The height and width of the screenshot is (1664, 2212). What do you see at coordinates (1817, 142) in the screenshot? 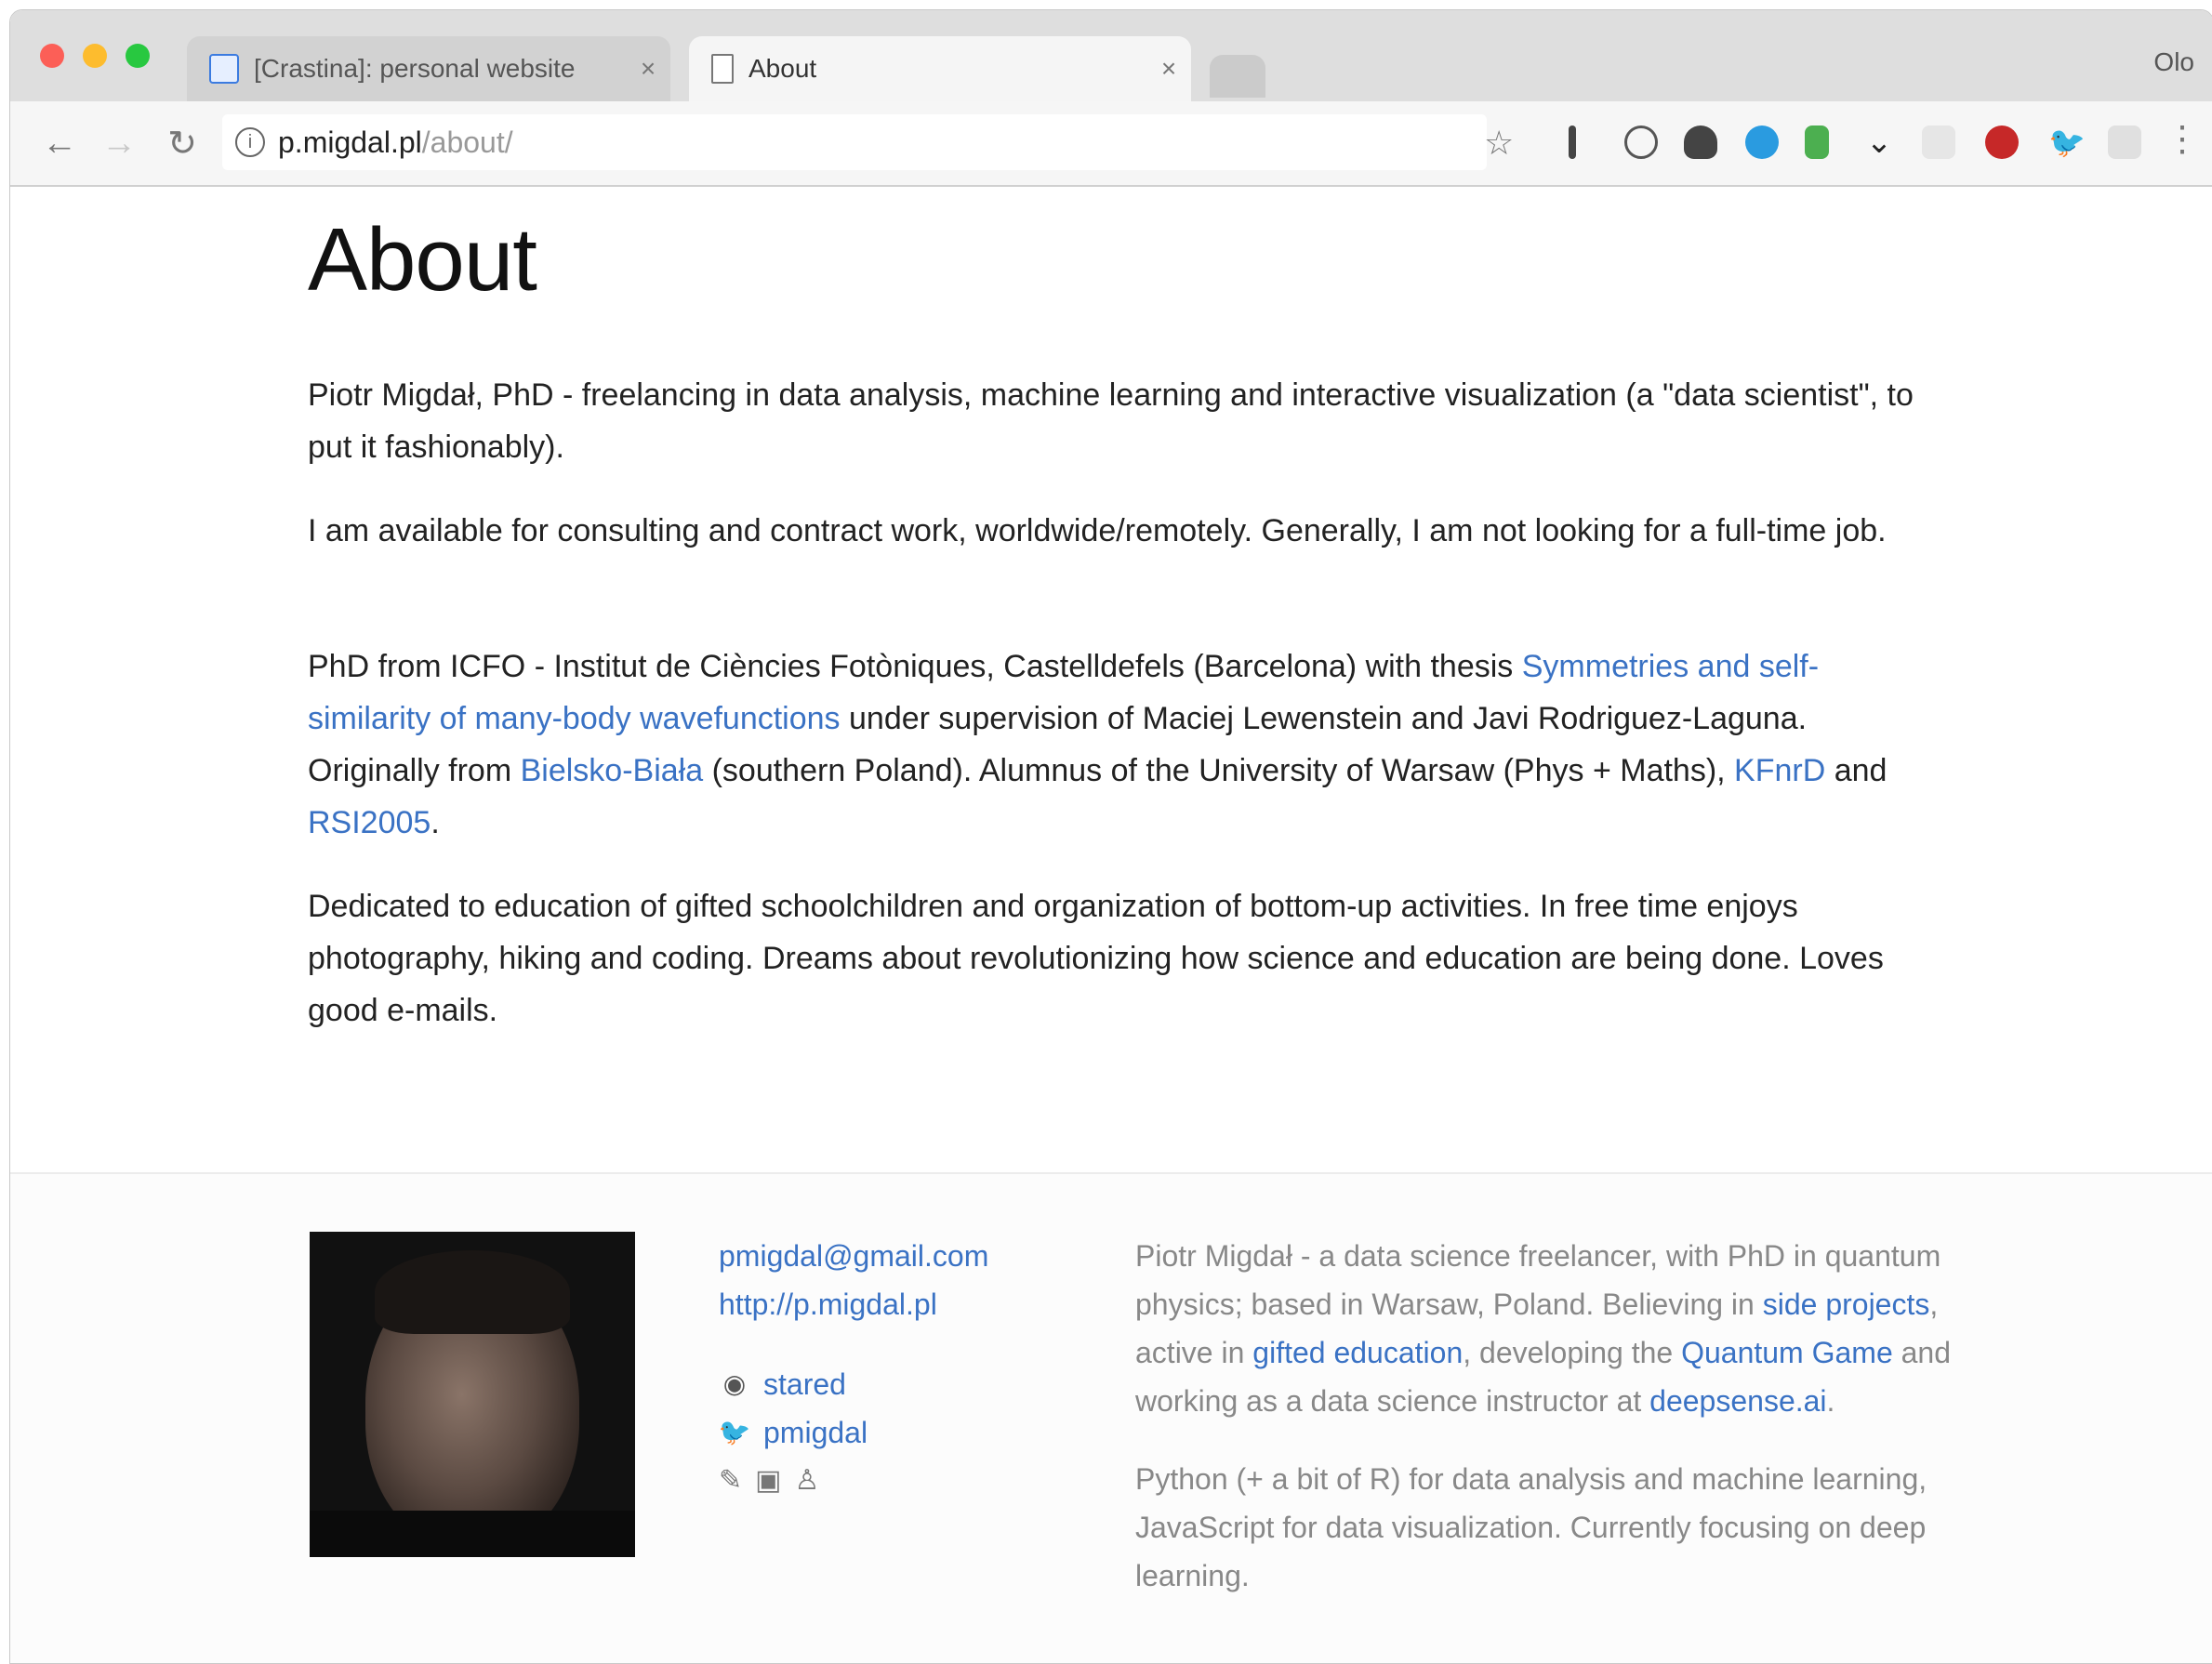
I see `extension-green-icon` at bounding box center [1817, 142].